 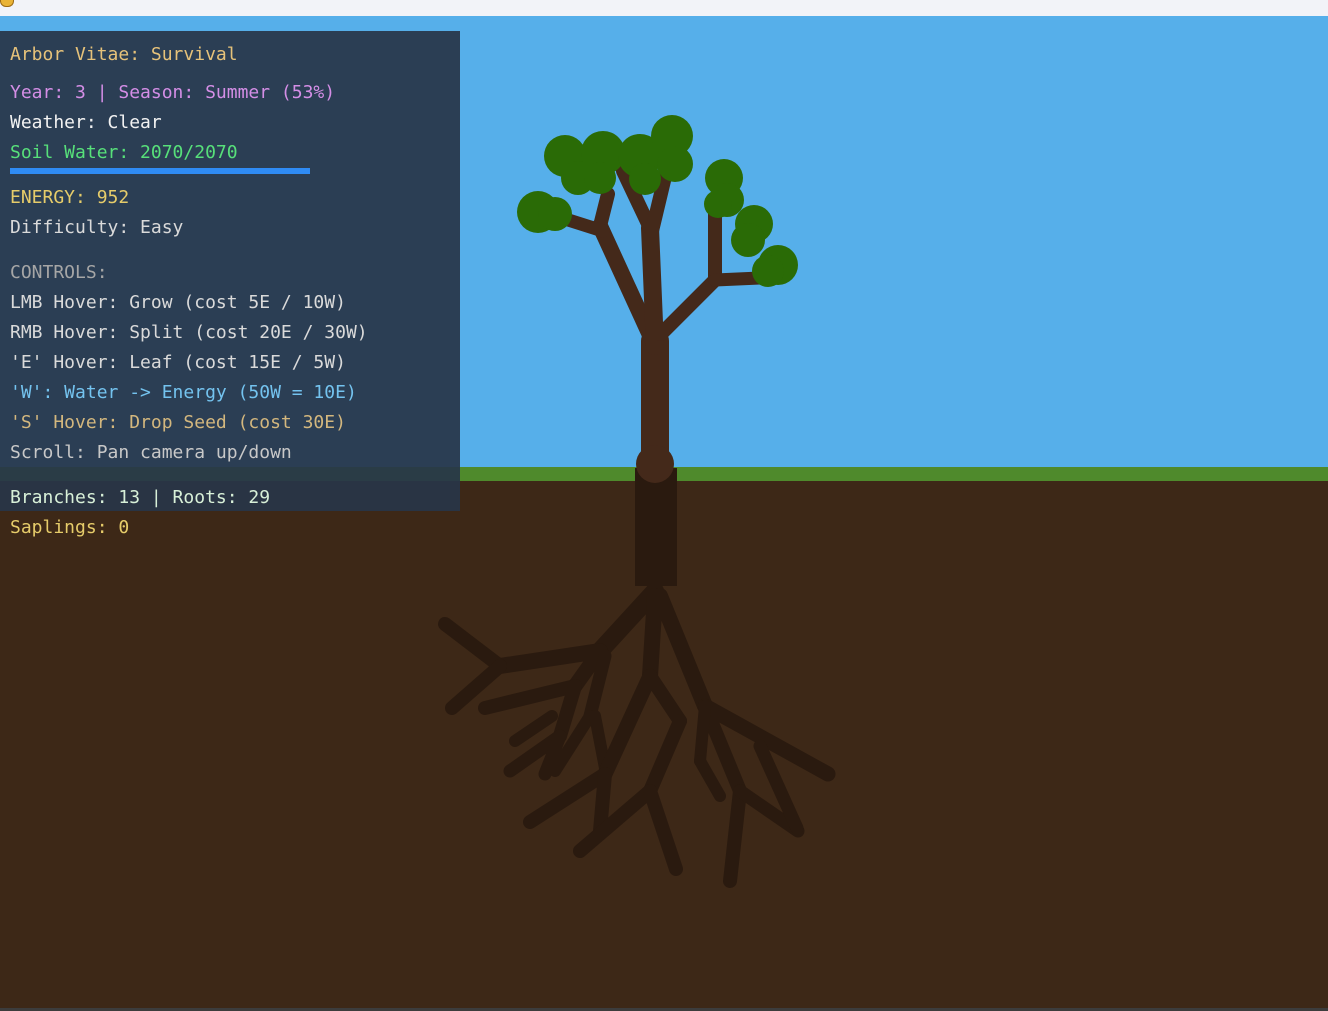 I want to click on control-drop-seed: 'S' Hover: Drop Seed (cost 30E), so click(x=178, y=422).